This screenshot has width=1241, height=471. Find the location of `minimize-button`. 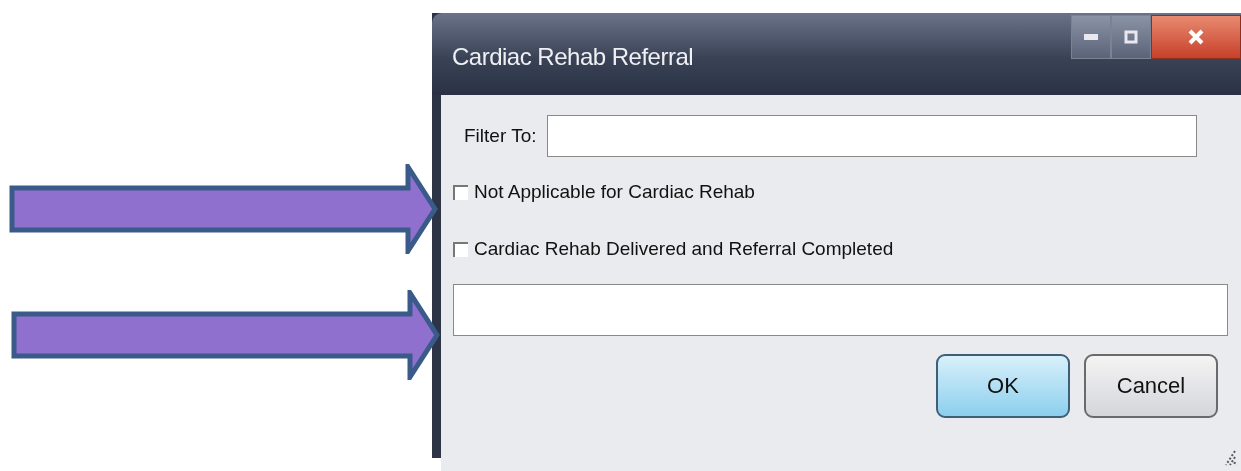

minimize-button is located at coordinates (1091, 37).